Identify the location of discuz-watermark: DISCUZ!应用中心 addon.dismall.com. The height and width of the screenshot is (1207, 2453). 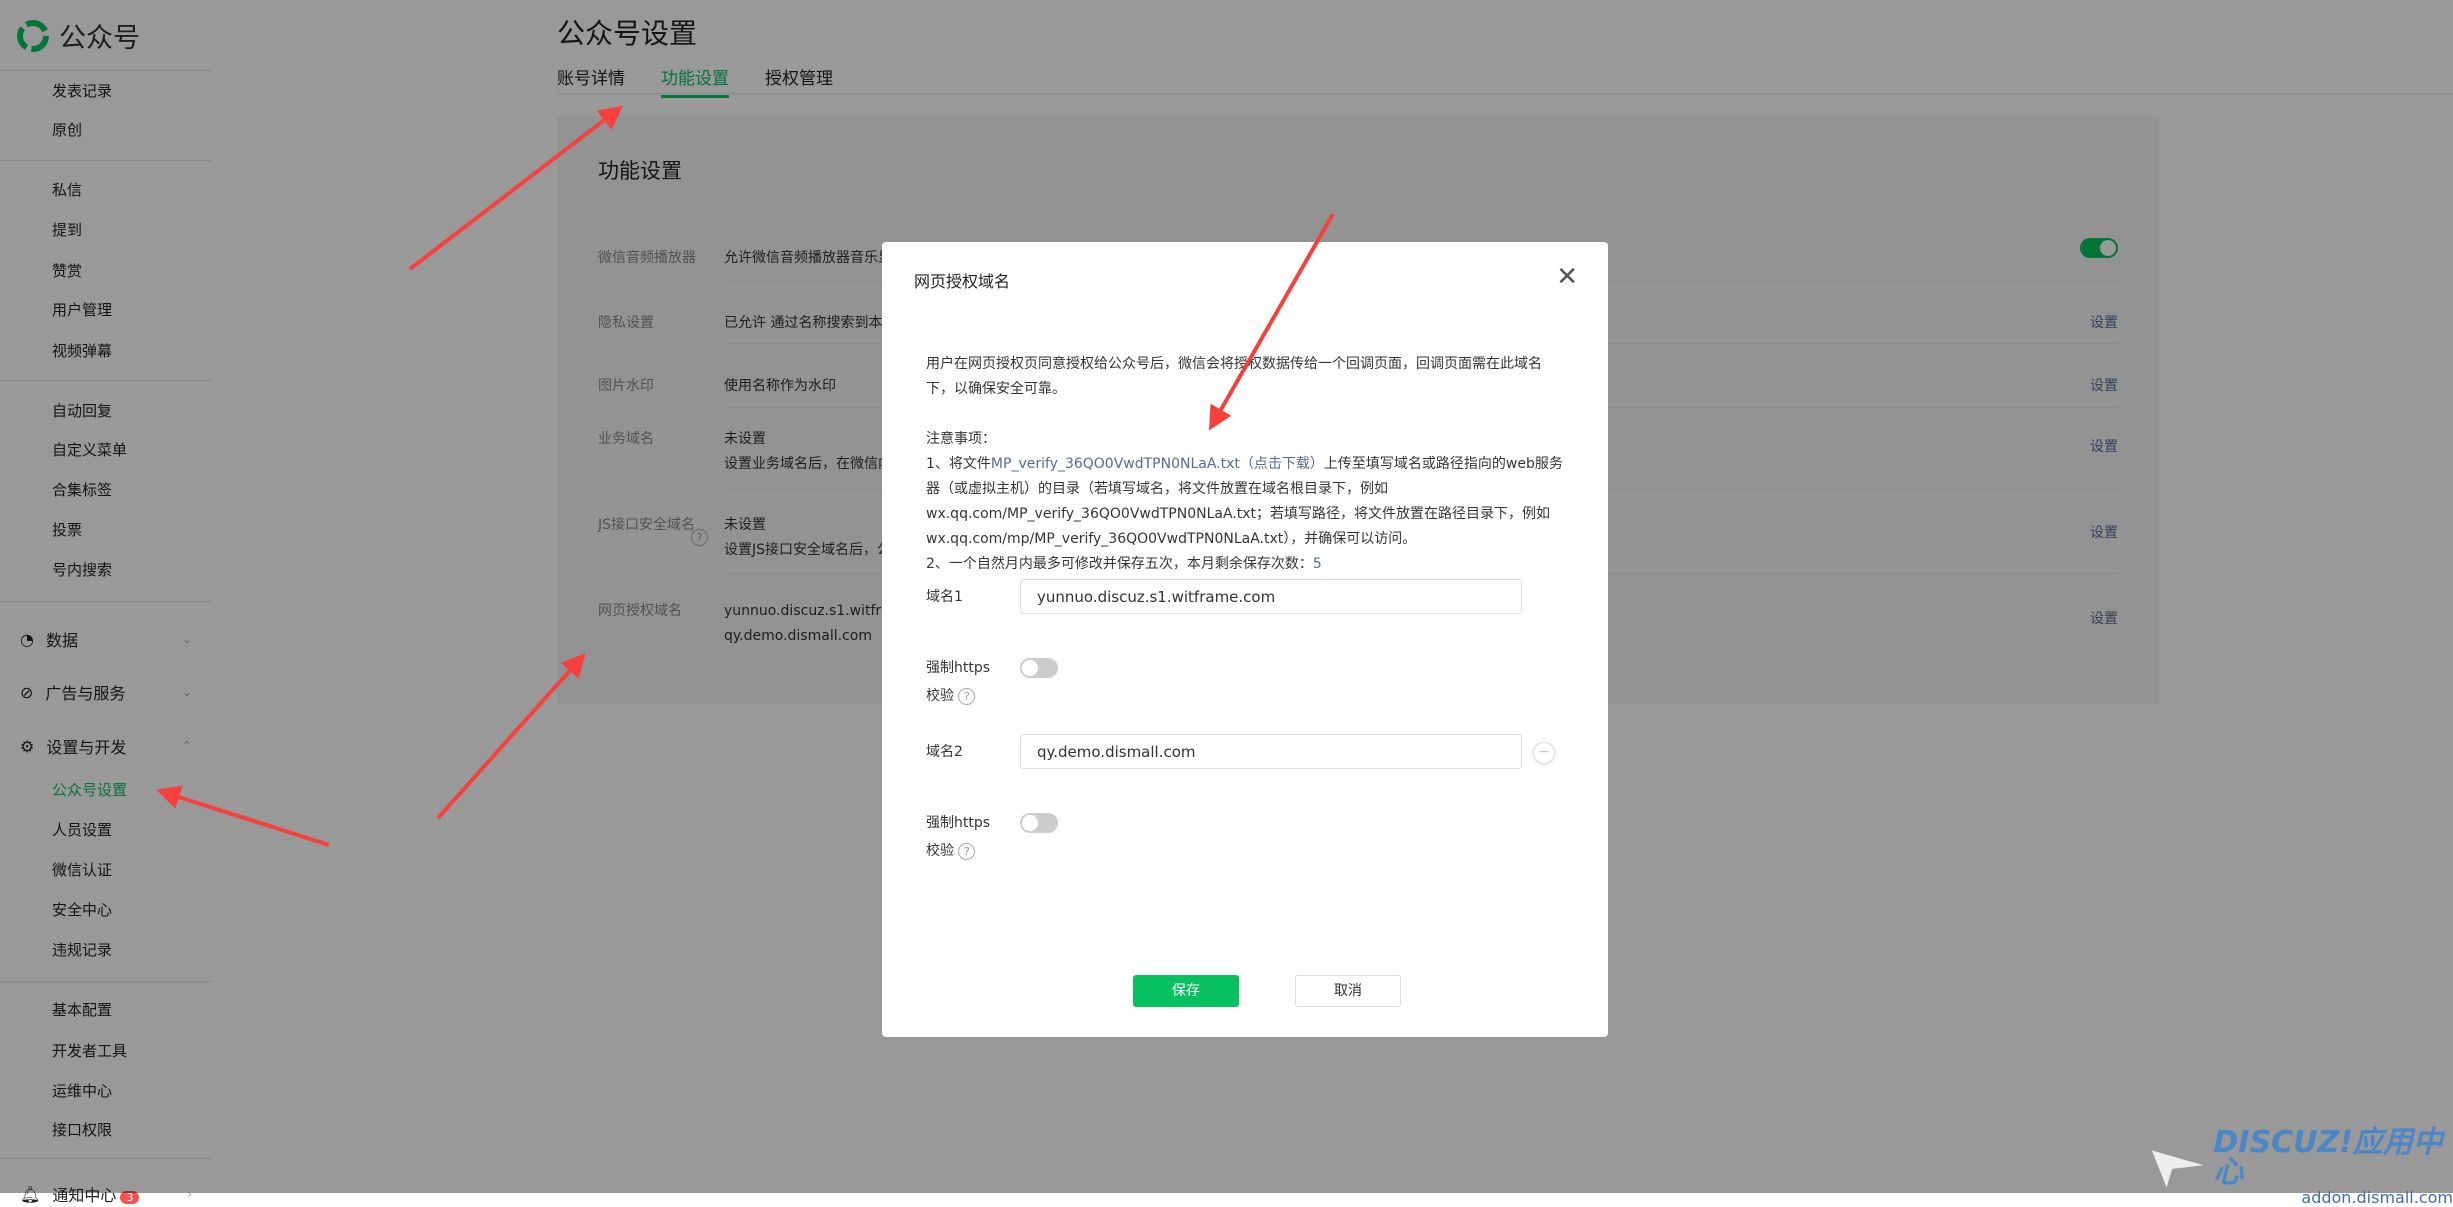
(2301, 1167).